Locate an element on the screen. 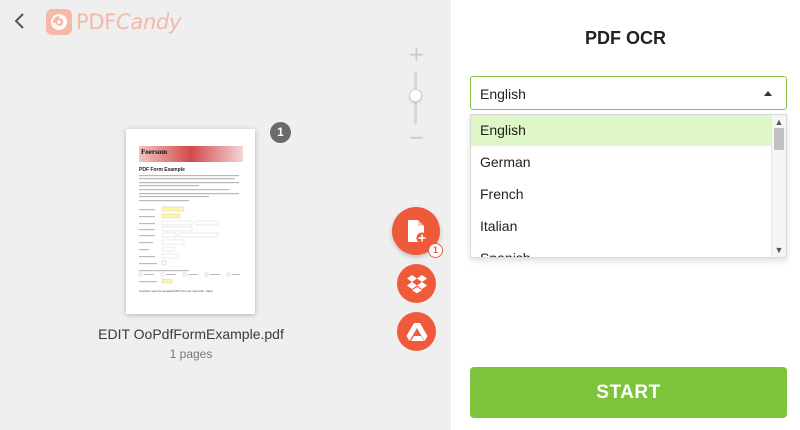  candy-swirl-icon is located at coordinates (59, 22).